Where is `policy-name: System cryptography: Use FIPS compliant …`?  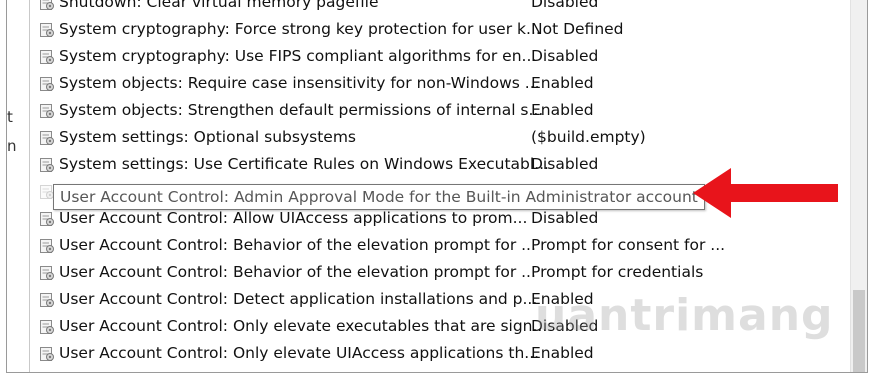
policy-name: System cryptography: Use FIPS compliant … is located at coordinates (298, 56).